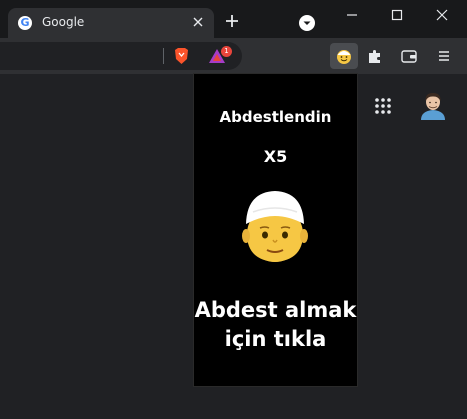  I want to click on puzzle-icon, so click(375, 56).